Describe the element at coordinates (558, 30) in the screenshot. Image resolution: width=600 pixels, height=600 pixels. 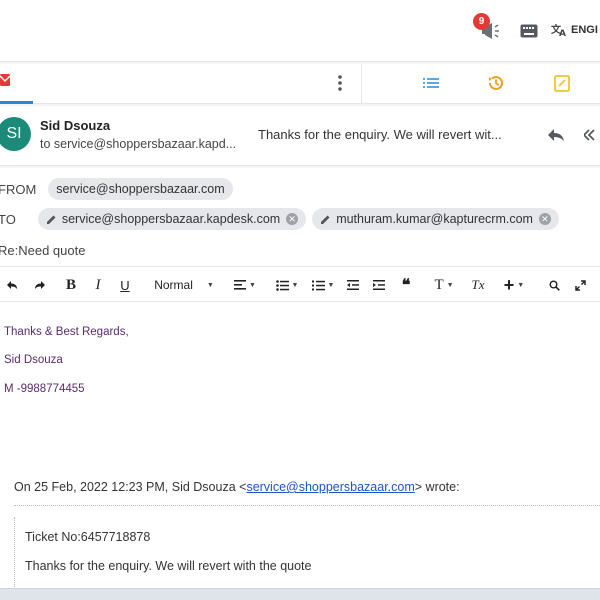
I see `translate-icon: 文 A` at that location.